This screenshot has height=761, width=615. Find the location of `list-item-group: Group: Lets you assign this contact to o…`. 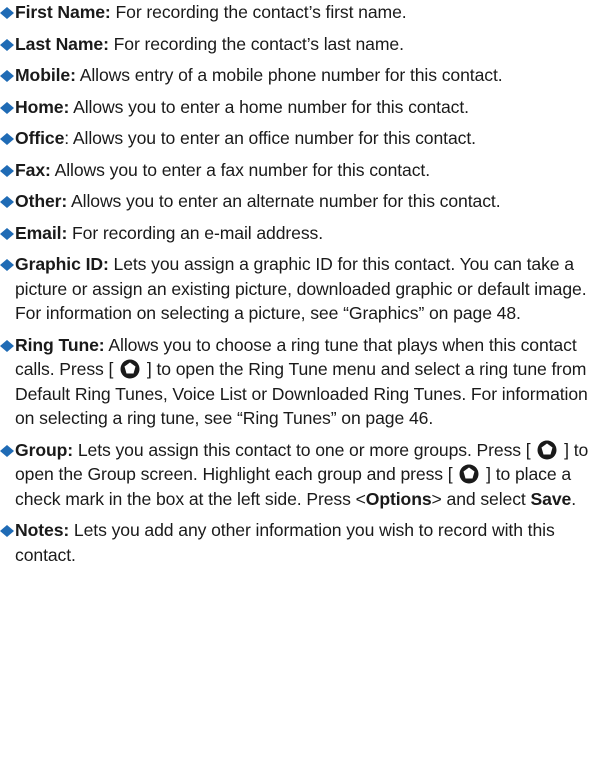

list-item-group: Group: Lets you assign this contact to o… is located at coordinates (307, 475).